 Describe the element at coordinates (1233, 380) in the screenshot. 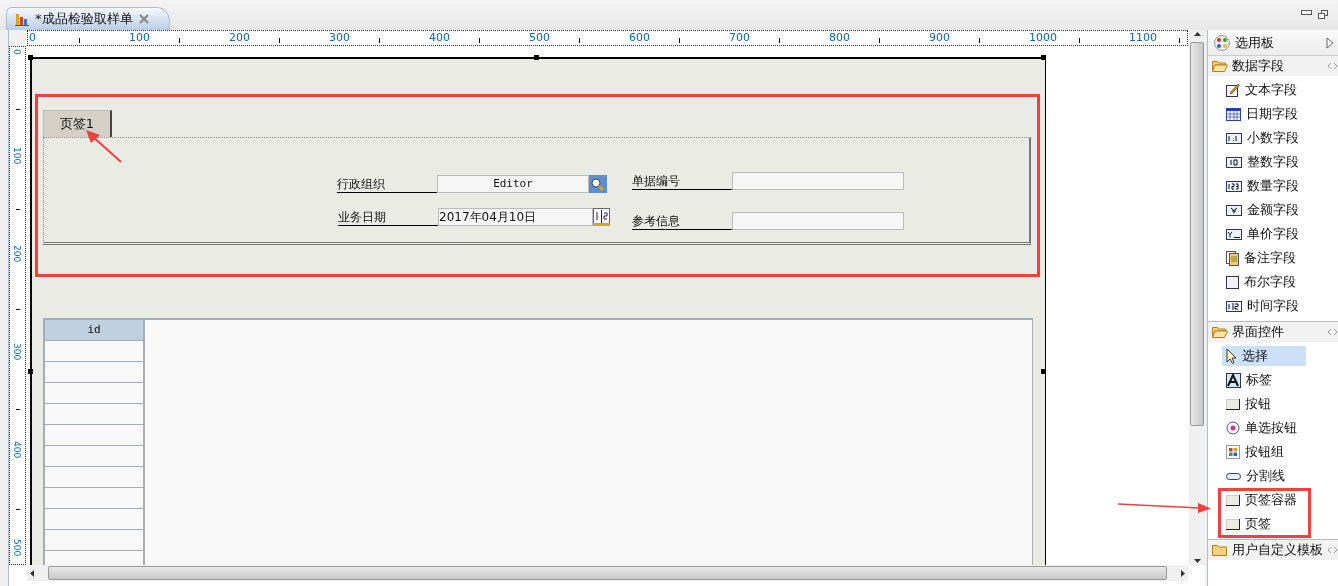

I see `letter-a-icon` at that location.